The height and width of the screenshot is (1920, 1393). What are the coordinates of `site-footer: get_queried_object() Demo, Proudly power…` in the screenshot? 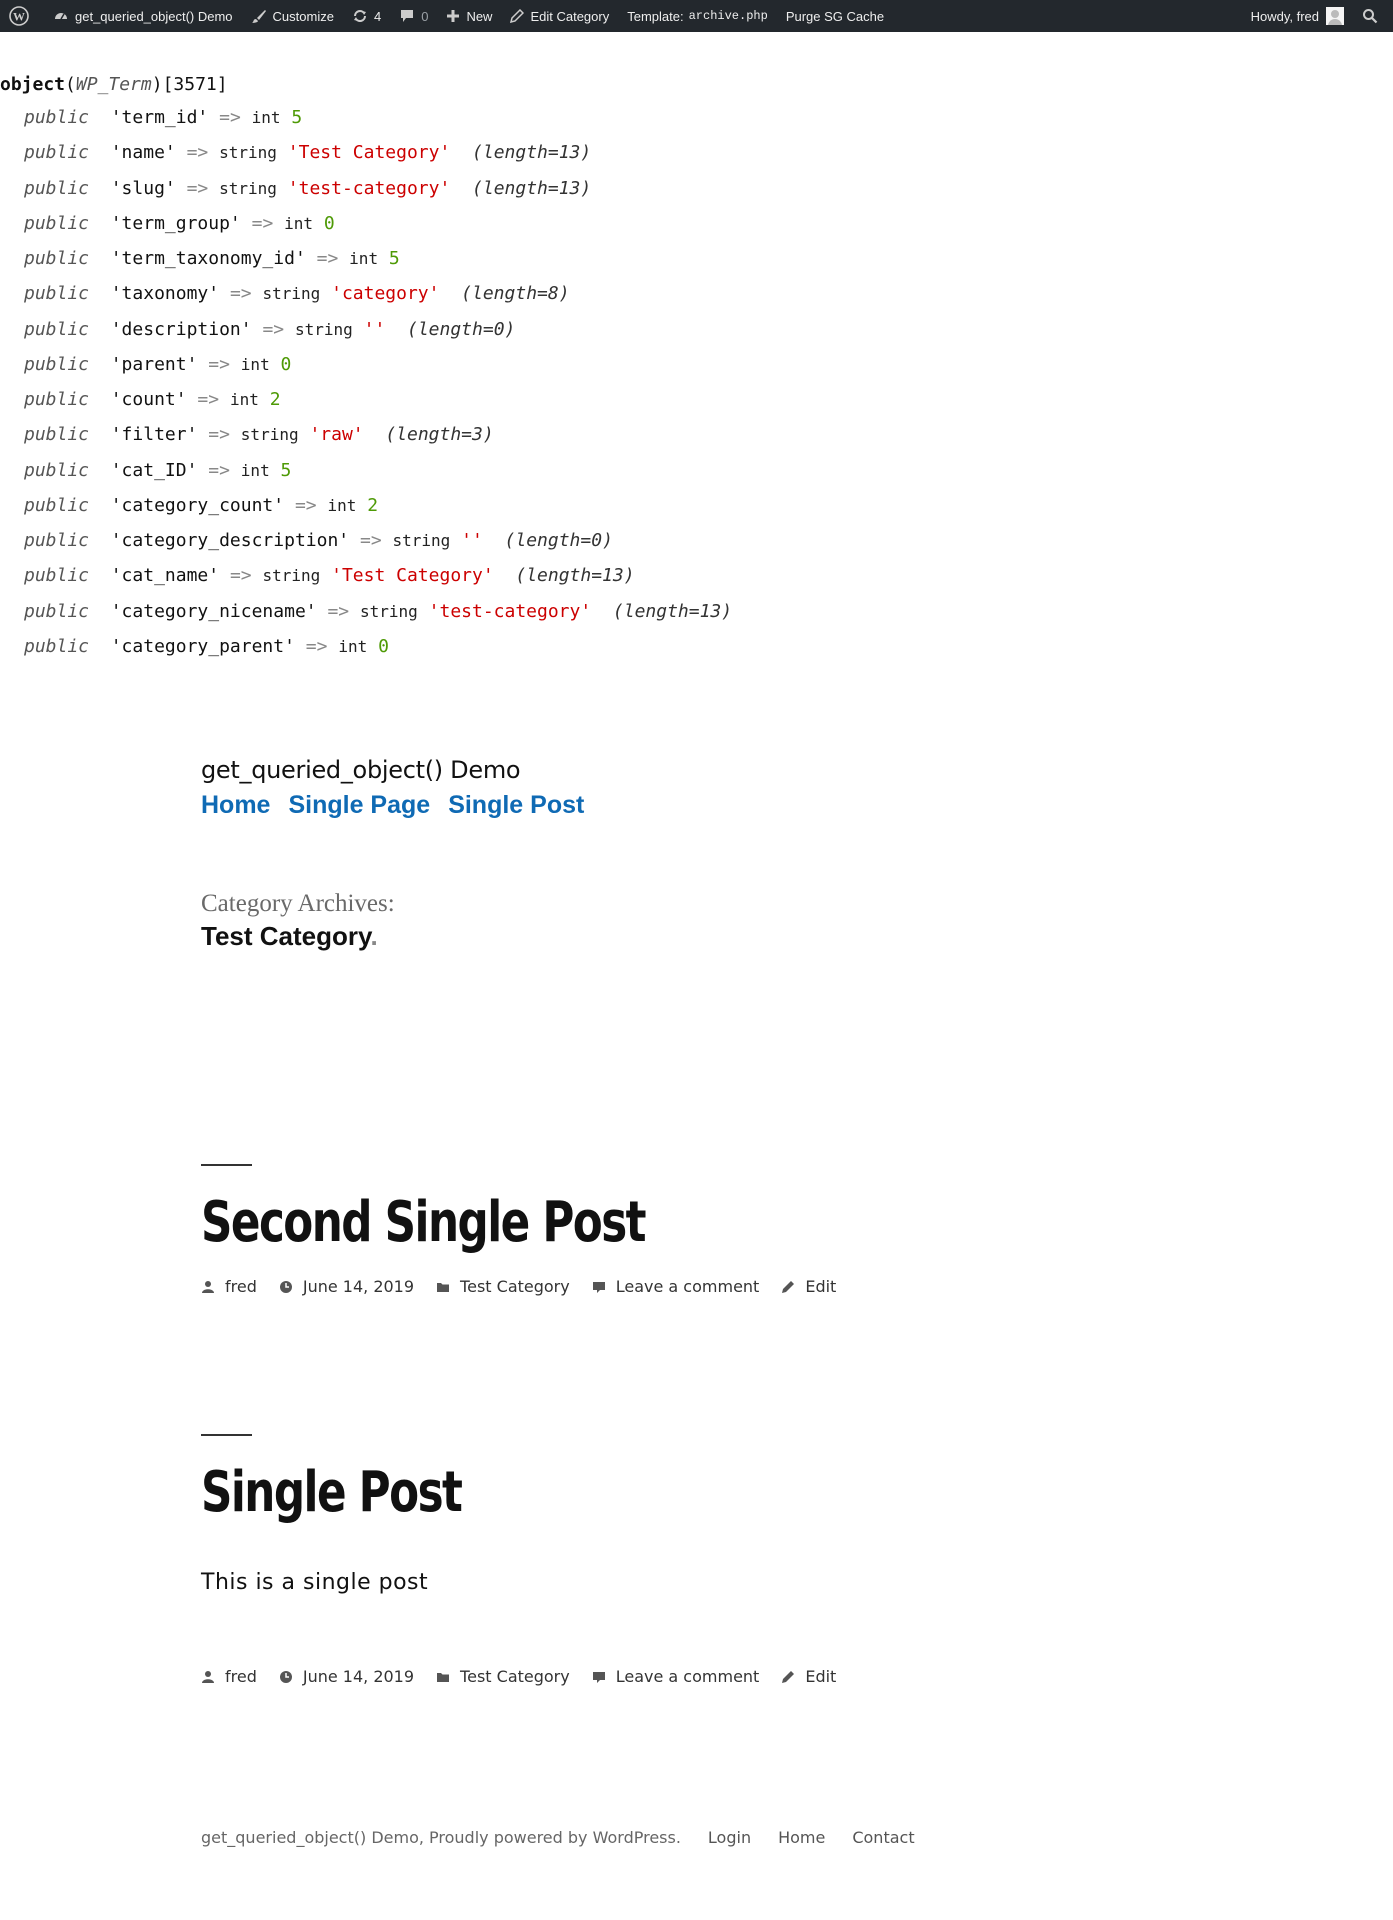 It's located at (558, 1837).